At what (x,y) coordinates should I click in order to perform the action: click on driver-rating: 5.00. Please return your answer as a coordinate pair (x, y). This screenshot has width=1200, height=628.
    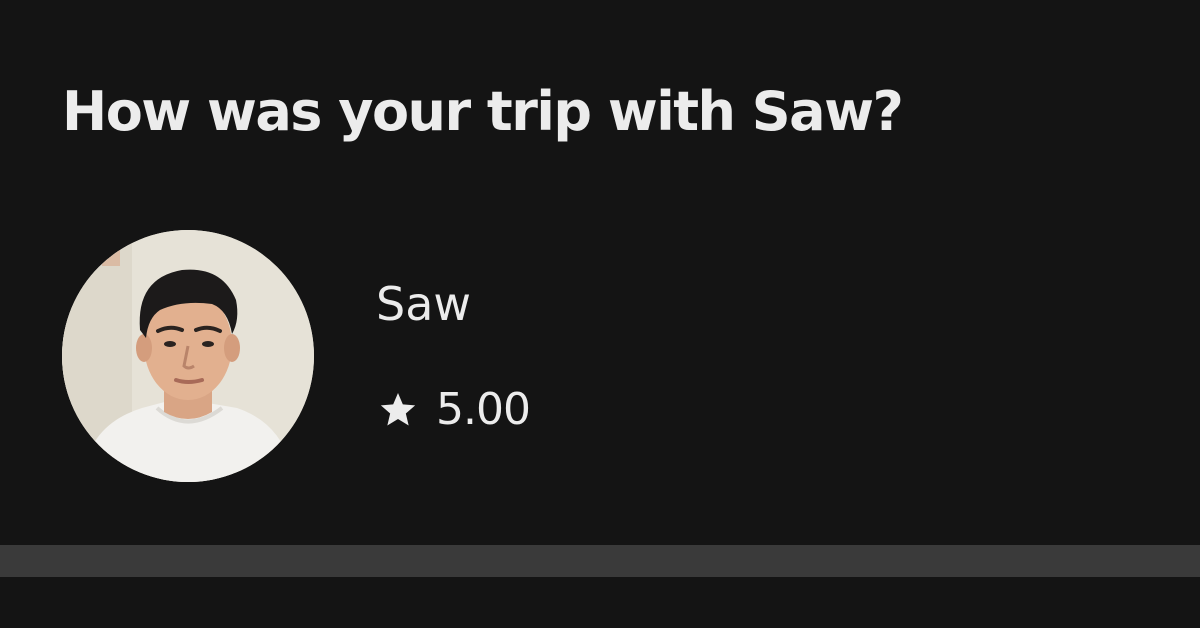
    Looking at the image, I should click on (454, 410).